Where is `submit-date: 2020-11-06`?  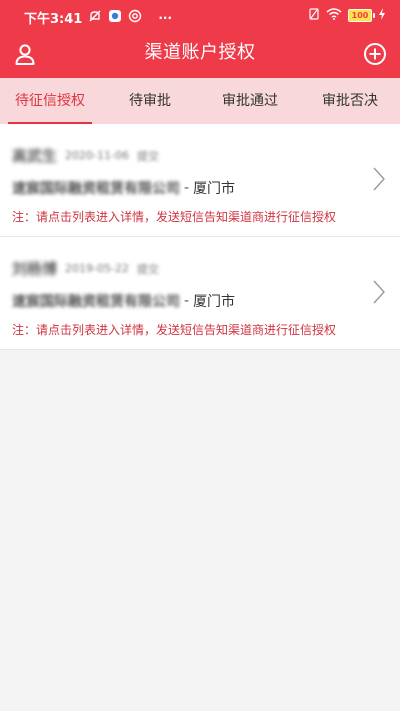
submit-date: 2020-11-06 is located at coordinates (97, 155).